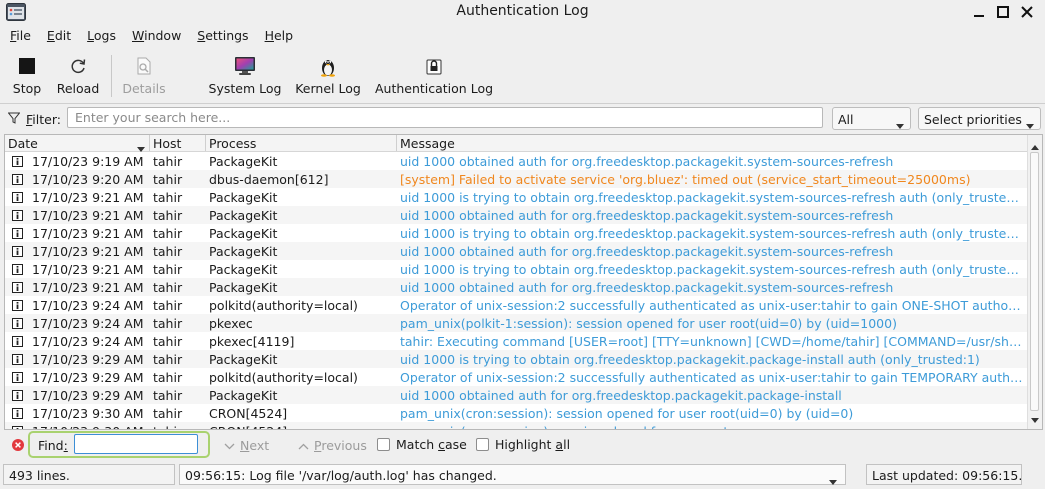 This screenshot has height=489, width=1045. What do you see at coordinates (63, 35) in the screenshot?
I see `menu-label: dit` at bounding box center [63, 35].